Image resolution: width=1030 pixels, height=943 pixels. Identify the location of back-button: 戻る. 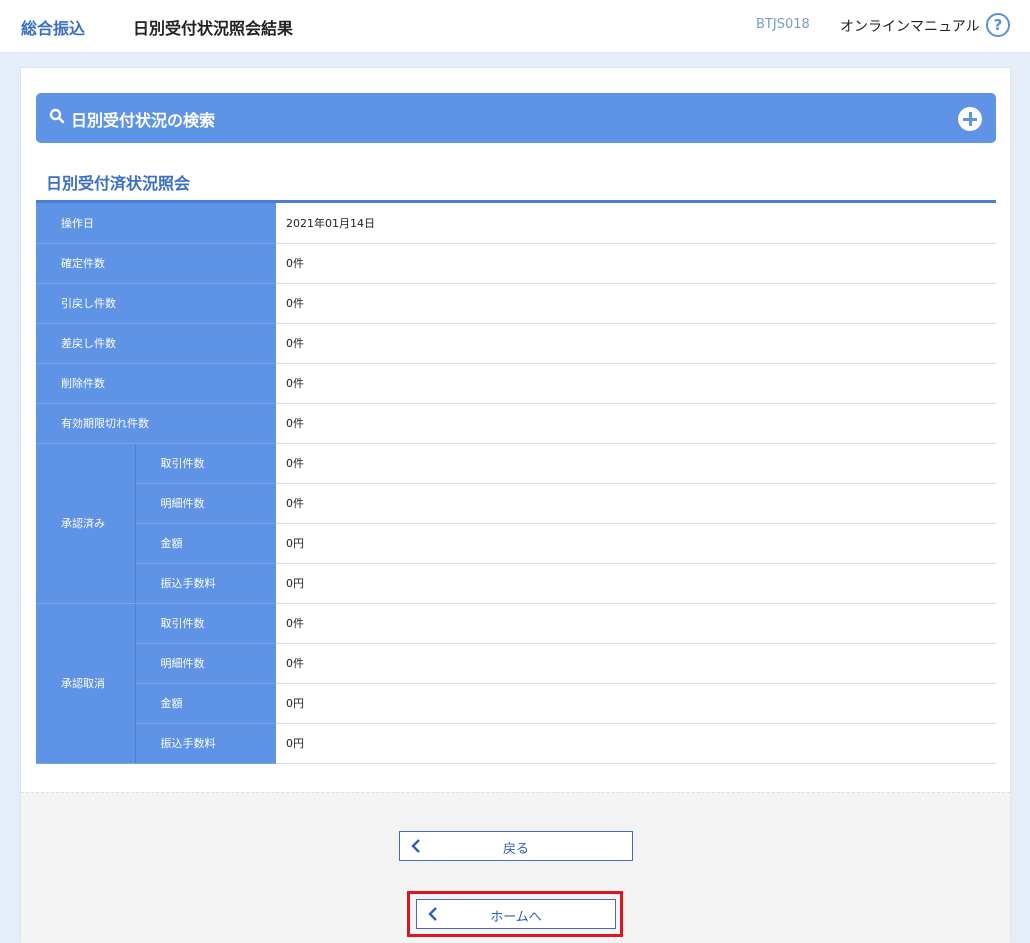
(516, 846).